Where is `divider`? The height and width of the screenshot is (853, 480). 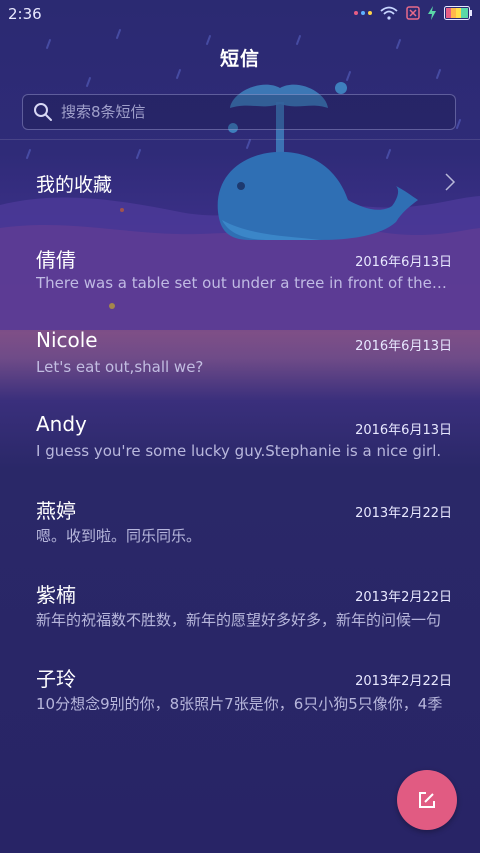 divider is located at coordinates (240, 139).